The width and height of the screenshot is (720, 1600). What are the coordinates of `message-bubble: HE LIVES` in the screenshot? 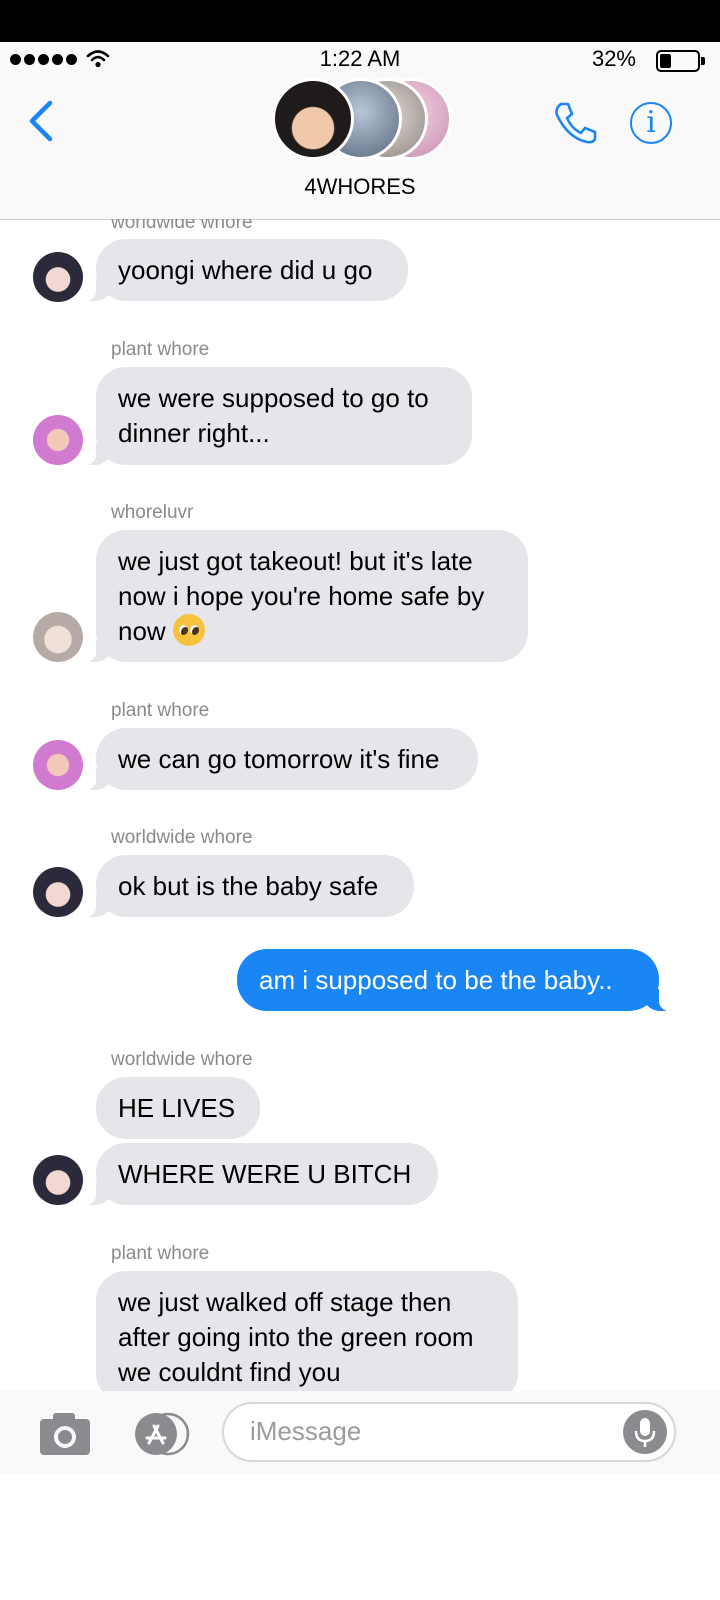 It's located at (178, 1108).